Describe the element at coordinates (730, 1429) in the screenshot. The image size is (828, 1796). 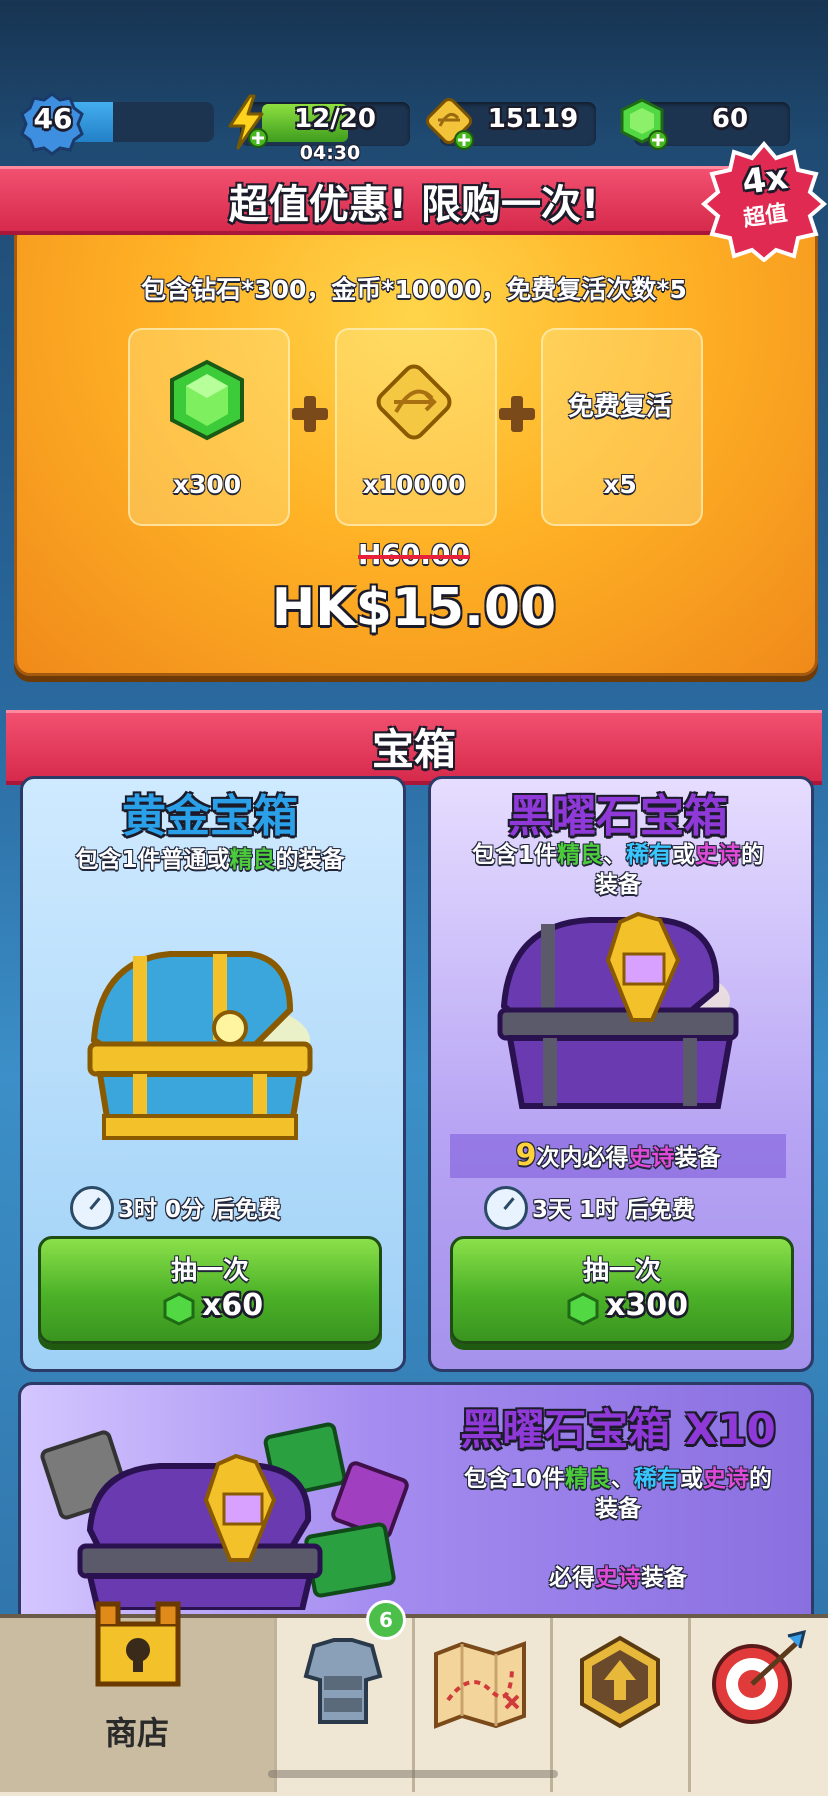
I see `obsidian-x10-multiplier: X10` at that location.